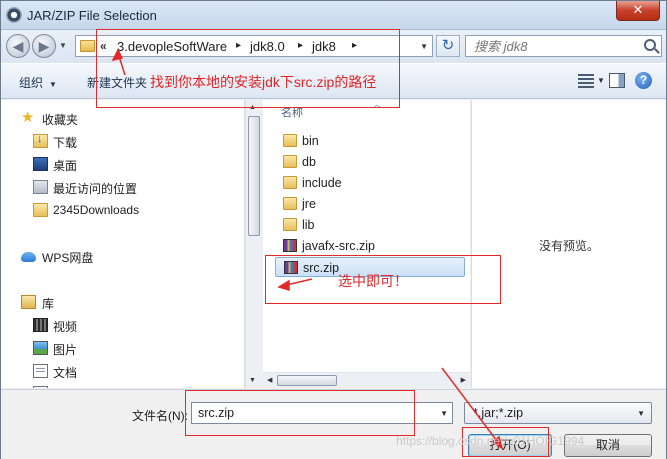 Image resolution: width=667 pixels, height=459 pixels. Describe the element at coordinates (586, 81) in the screenshot. I see `view-options-icon` at that location.